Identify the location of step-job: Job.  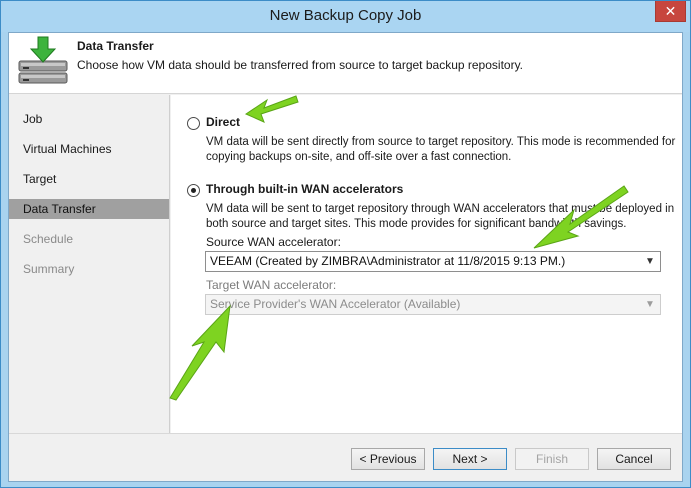
(89, 119).